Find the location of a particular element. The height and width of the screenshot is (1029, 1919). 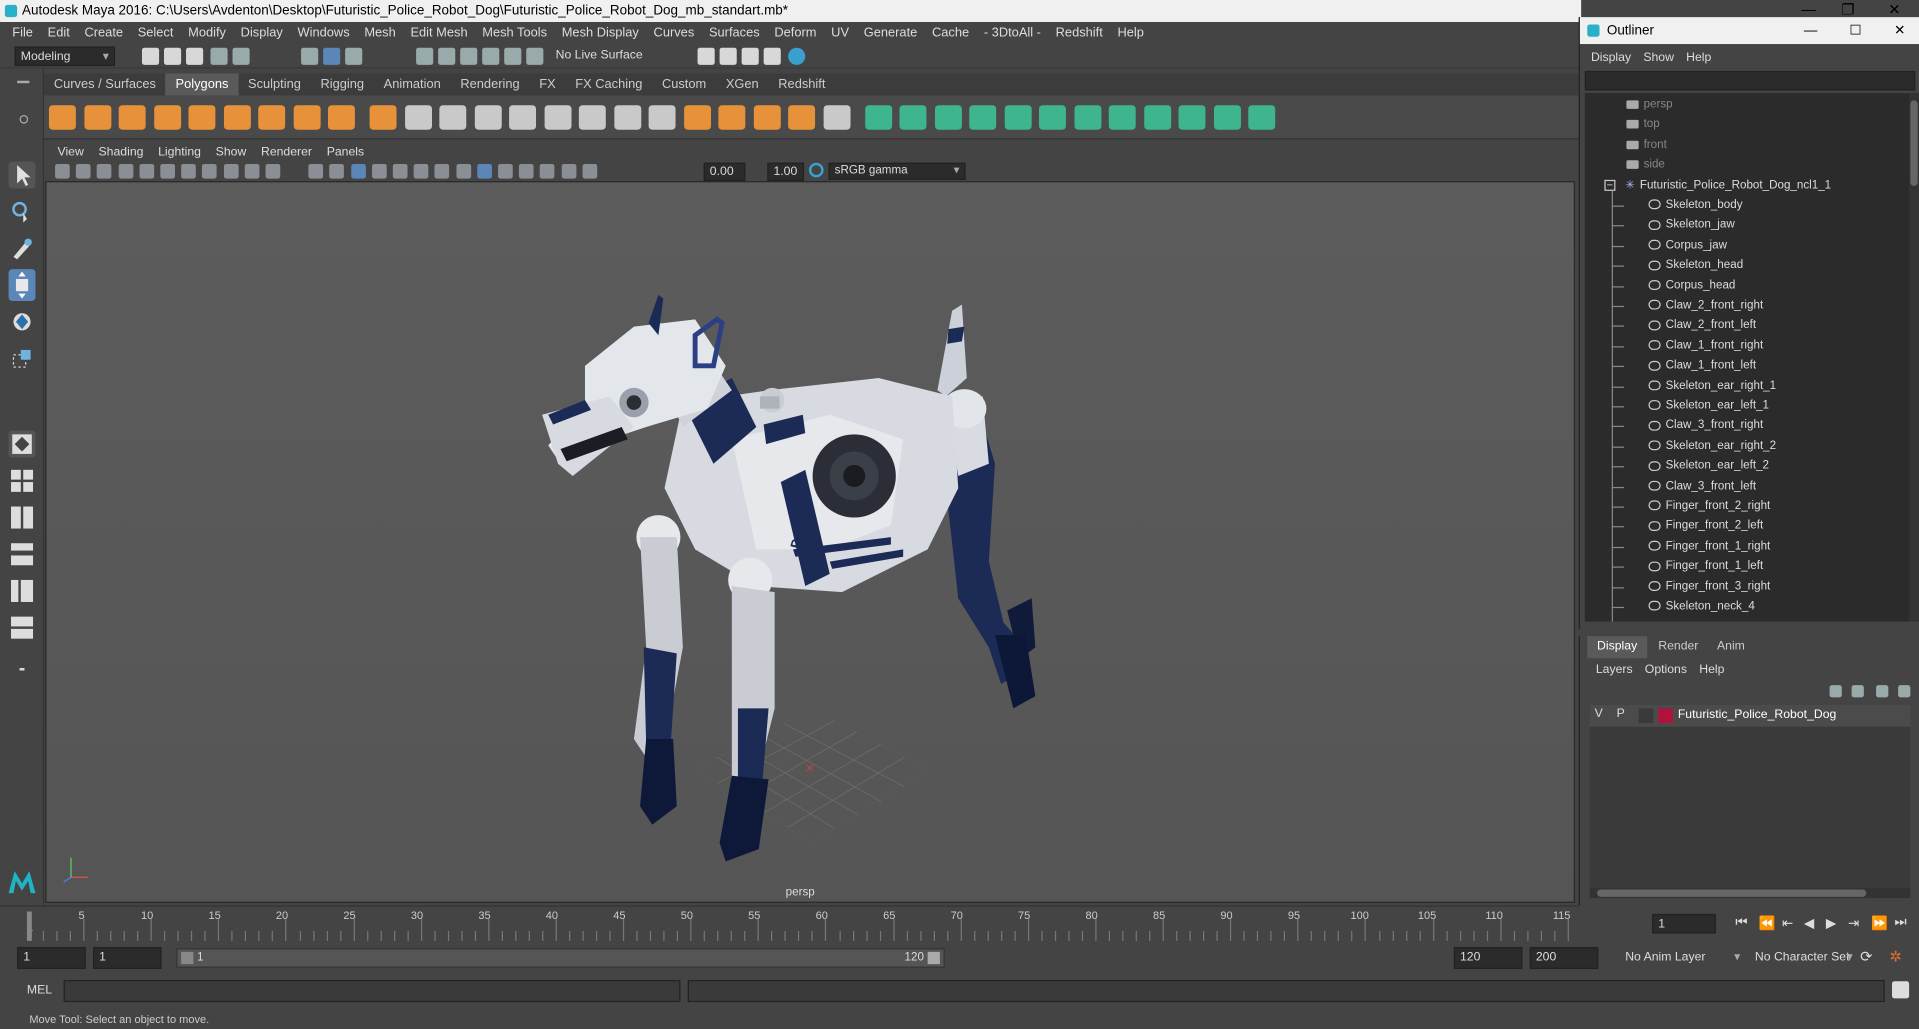

outliner-item-skeleton-neck-4: Skeleton_neck_4 is located at coordinates (1701, 607).